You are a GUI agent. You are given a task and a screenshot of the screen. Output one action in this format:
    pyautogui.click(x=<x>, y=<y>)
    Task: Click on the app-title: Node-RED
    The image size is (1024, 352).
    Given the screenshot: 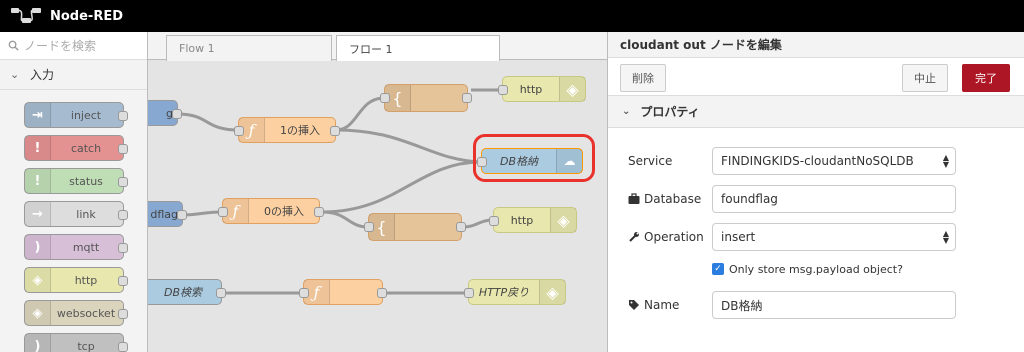 What is the action you would take?
    pyautogui.click(x=87, y=16)
    